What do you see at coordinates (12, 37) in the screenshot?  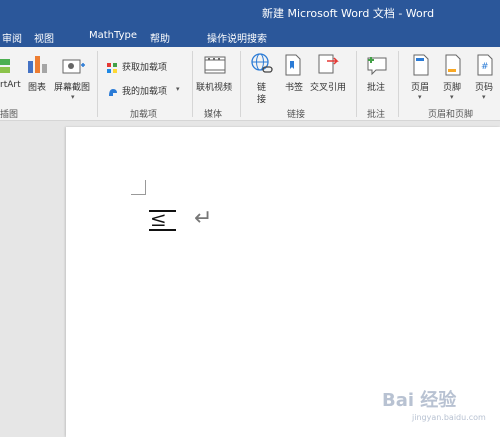 I see `tab-review: 审阅` at bounding box center [12, 37].